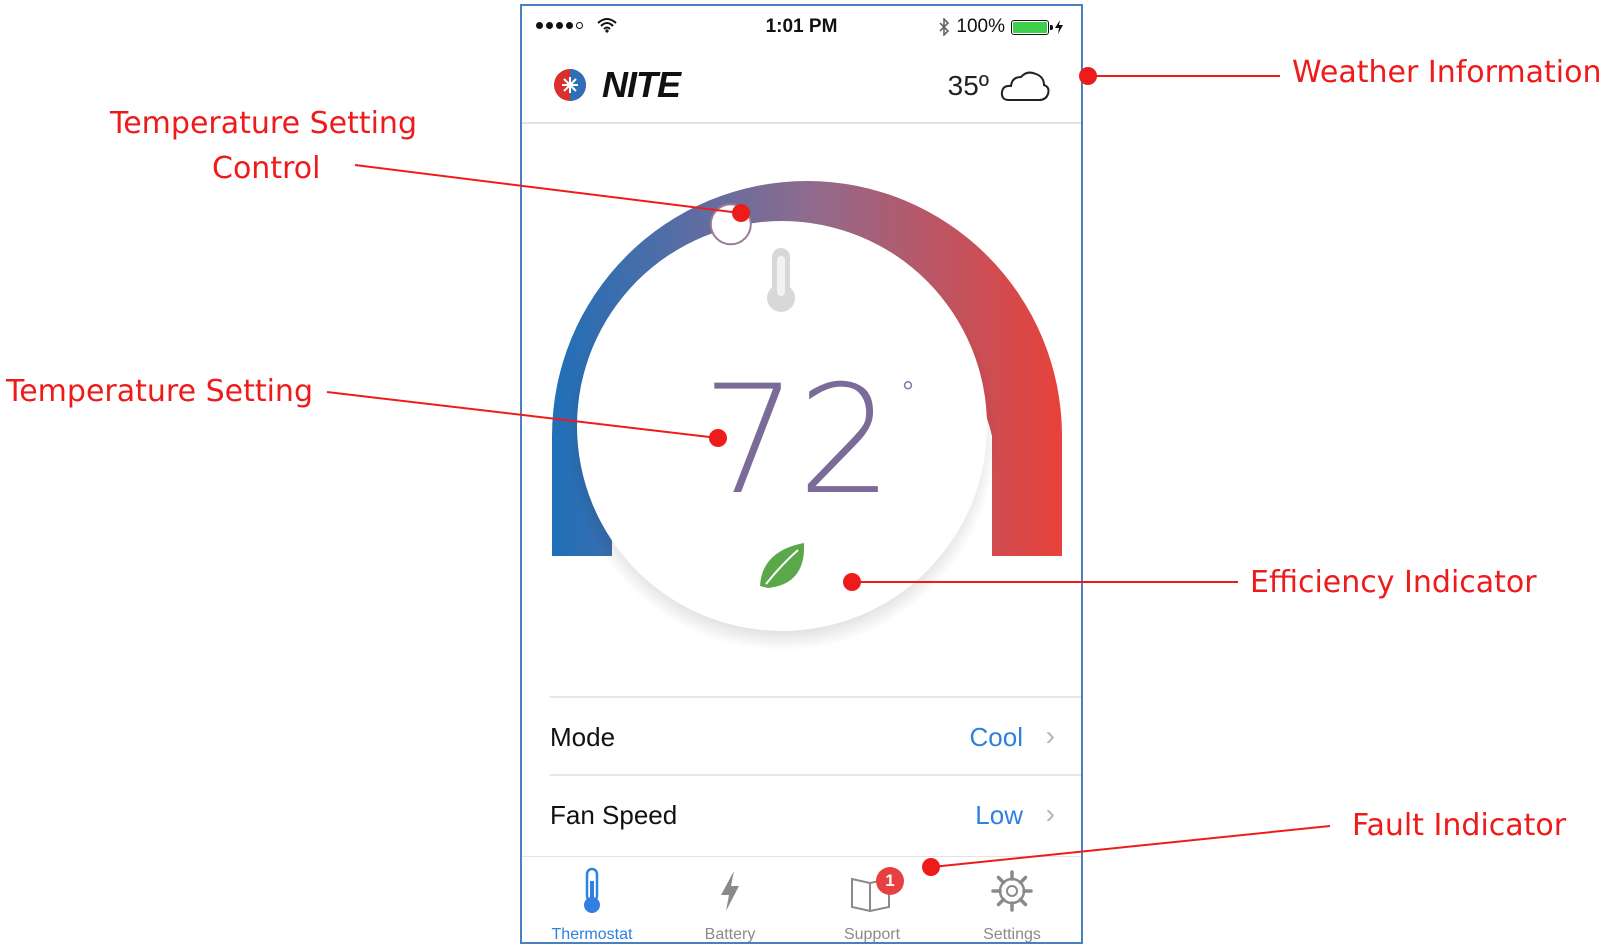 The image size is (1612, 951). Describe the element at coordinates (547, 189) in the screenshot. I see `leader-temp-control` at that location.